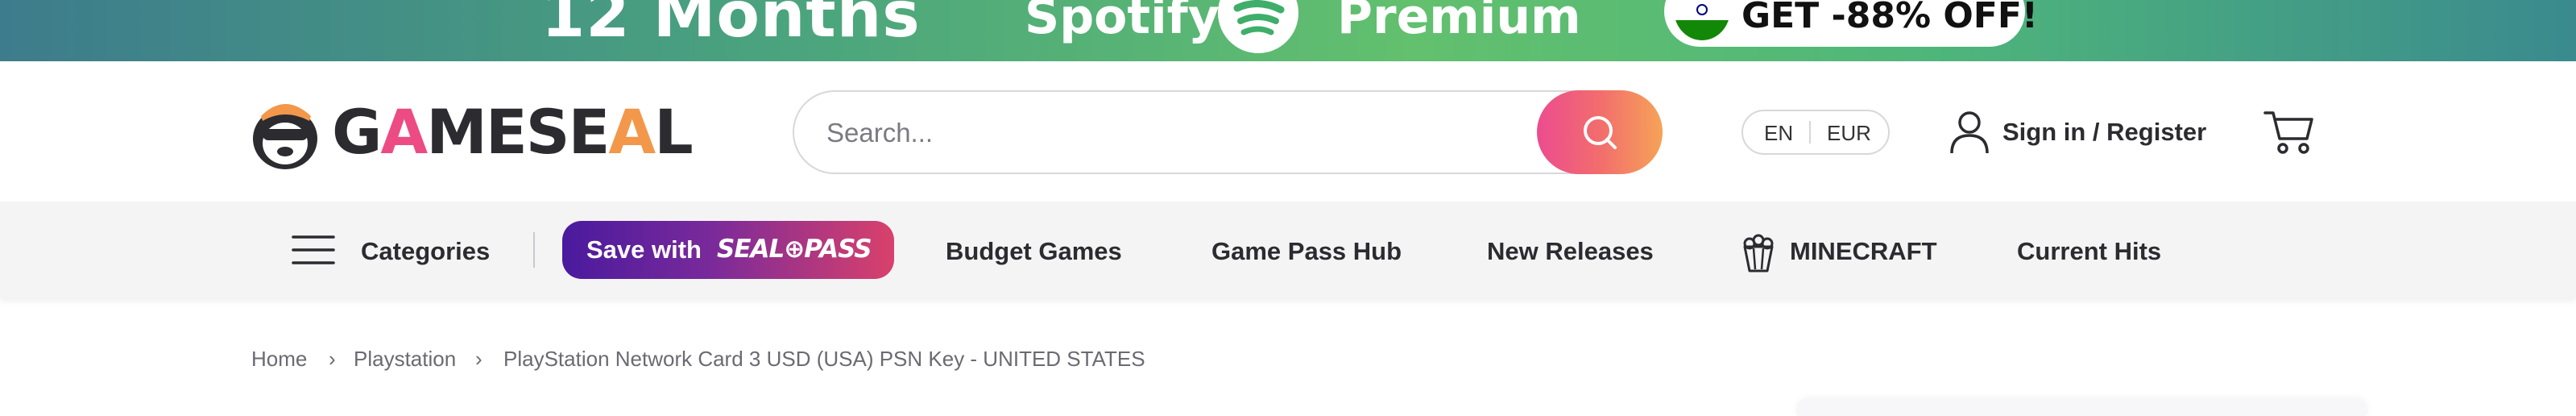  Describe the element at coordinates (285, 136) in the screenshot. I see `seal-mascot-icon` at that location.